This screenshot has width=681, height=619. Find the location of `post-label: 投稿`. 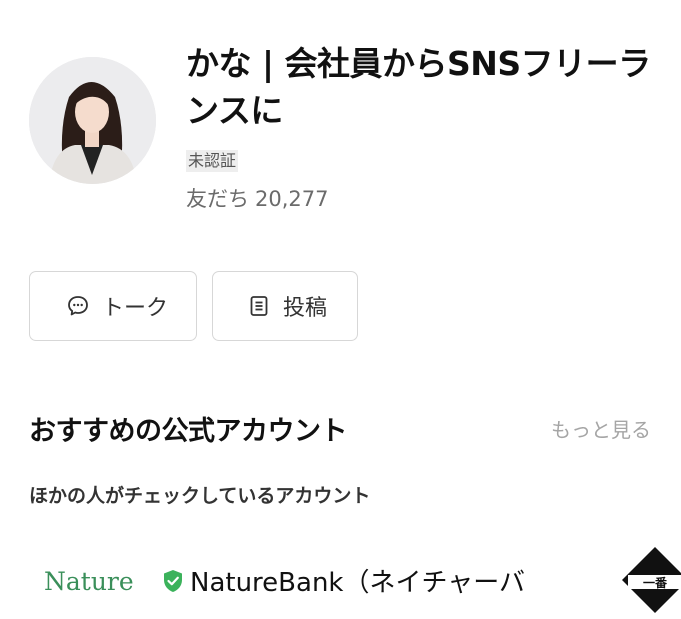

post-label: 投稿 is located at coordinates (305, 308).